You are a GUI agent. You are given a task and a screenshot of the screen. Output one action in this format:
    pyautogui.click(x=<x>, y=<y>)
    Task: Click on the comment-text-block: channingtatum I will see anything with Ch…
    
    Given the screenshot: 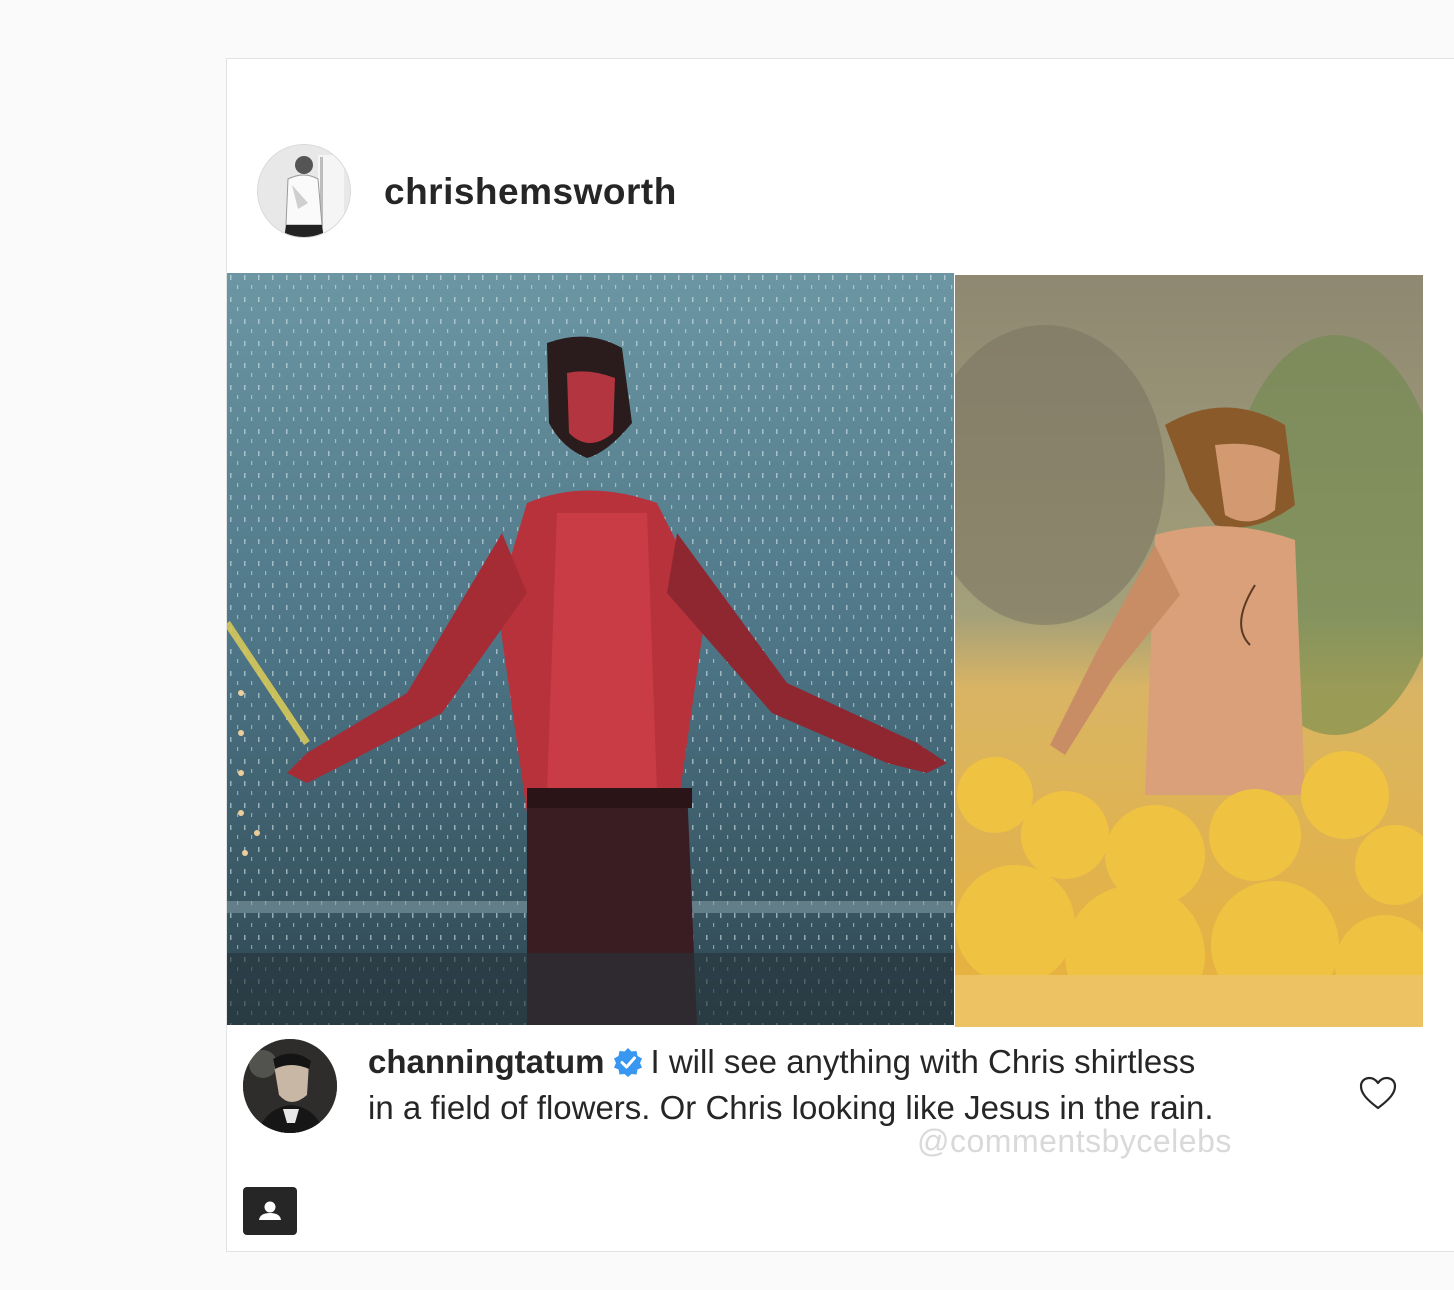 What is the action you would take?
    pyautogui.click(x=798, y=1085)
    